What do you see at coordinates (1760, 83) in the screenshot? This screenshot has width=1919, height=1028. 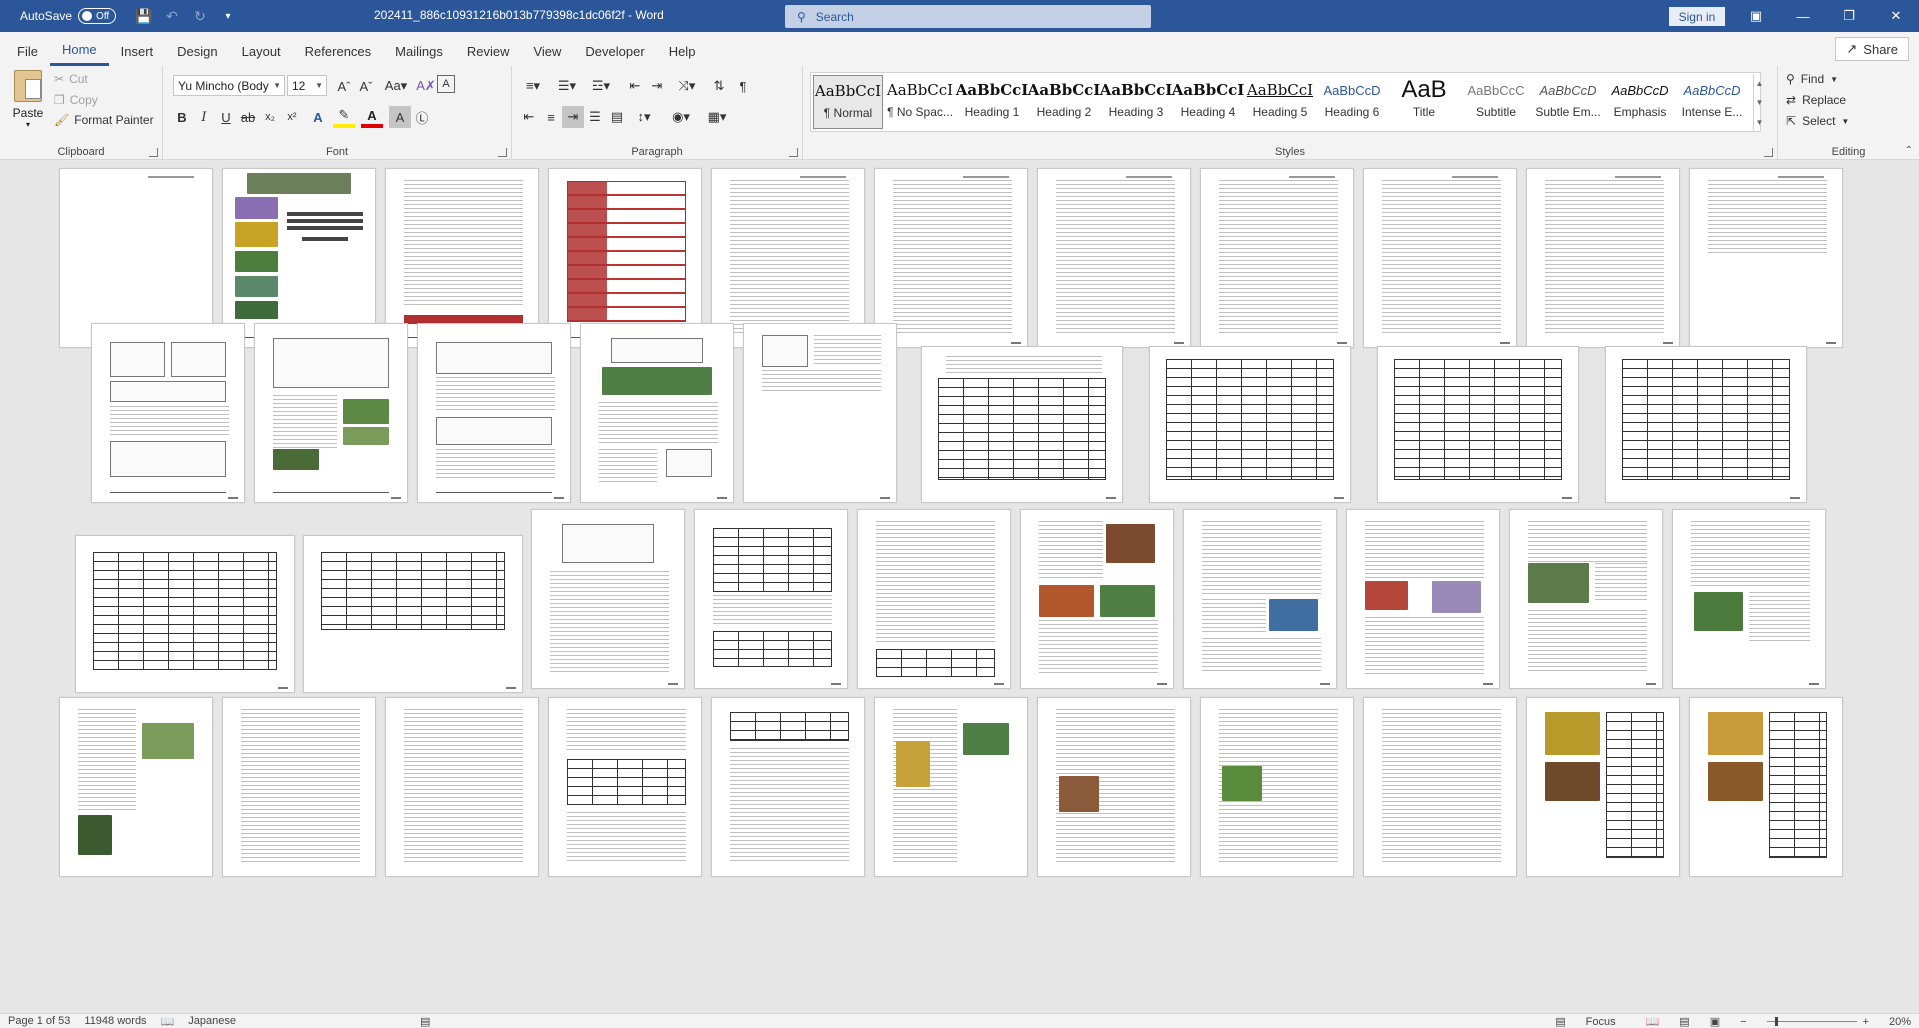 I see `chevron-up-icon: ▲` at bounding box center [1760, 83].